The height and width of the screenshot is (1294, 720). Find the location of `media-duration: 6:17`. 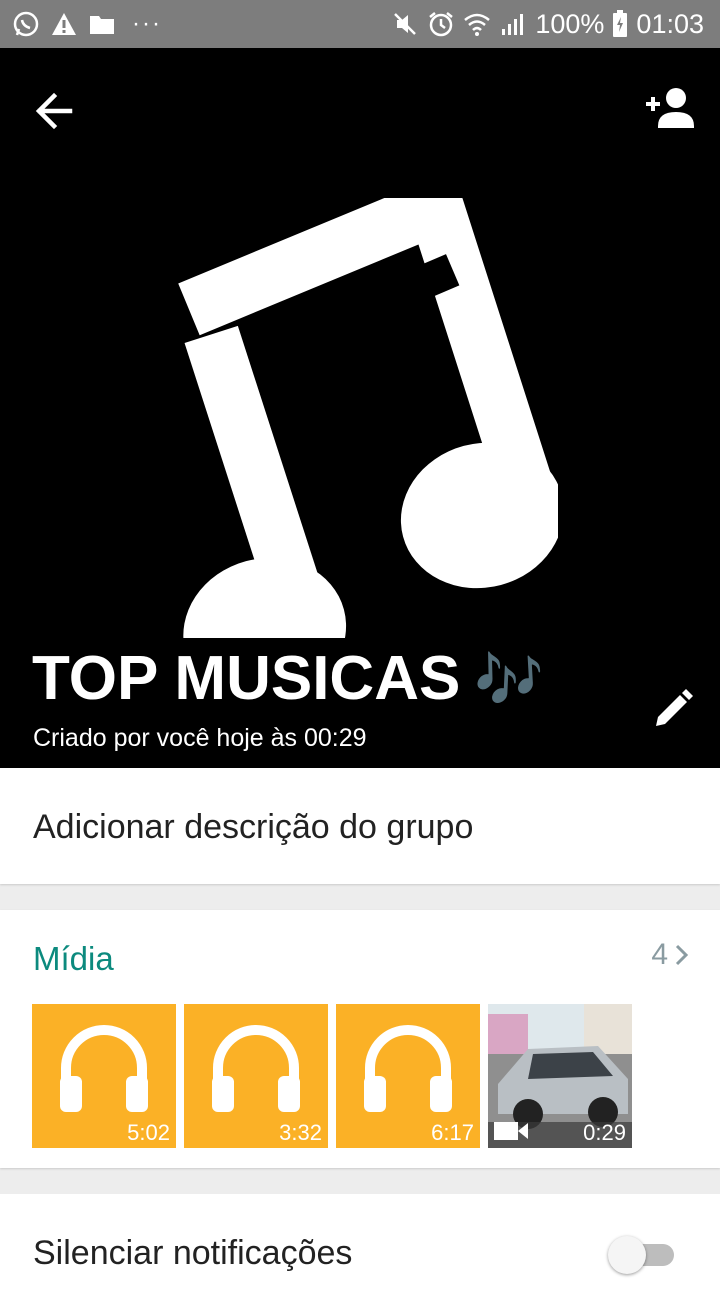

media-duration: 6:17 is located at coordinates (452, 1132).